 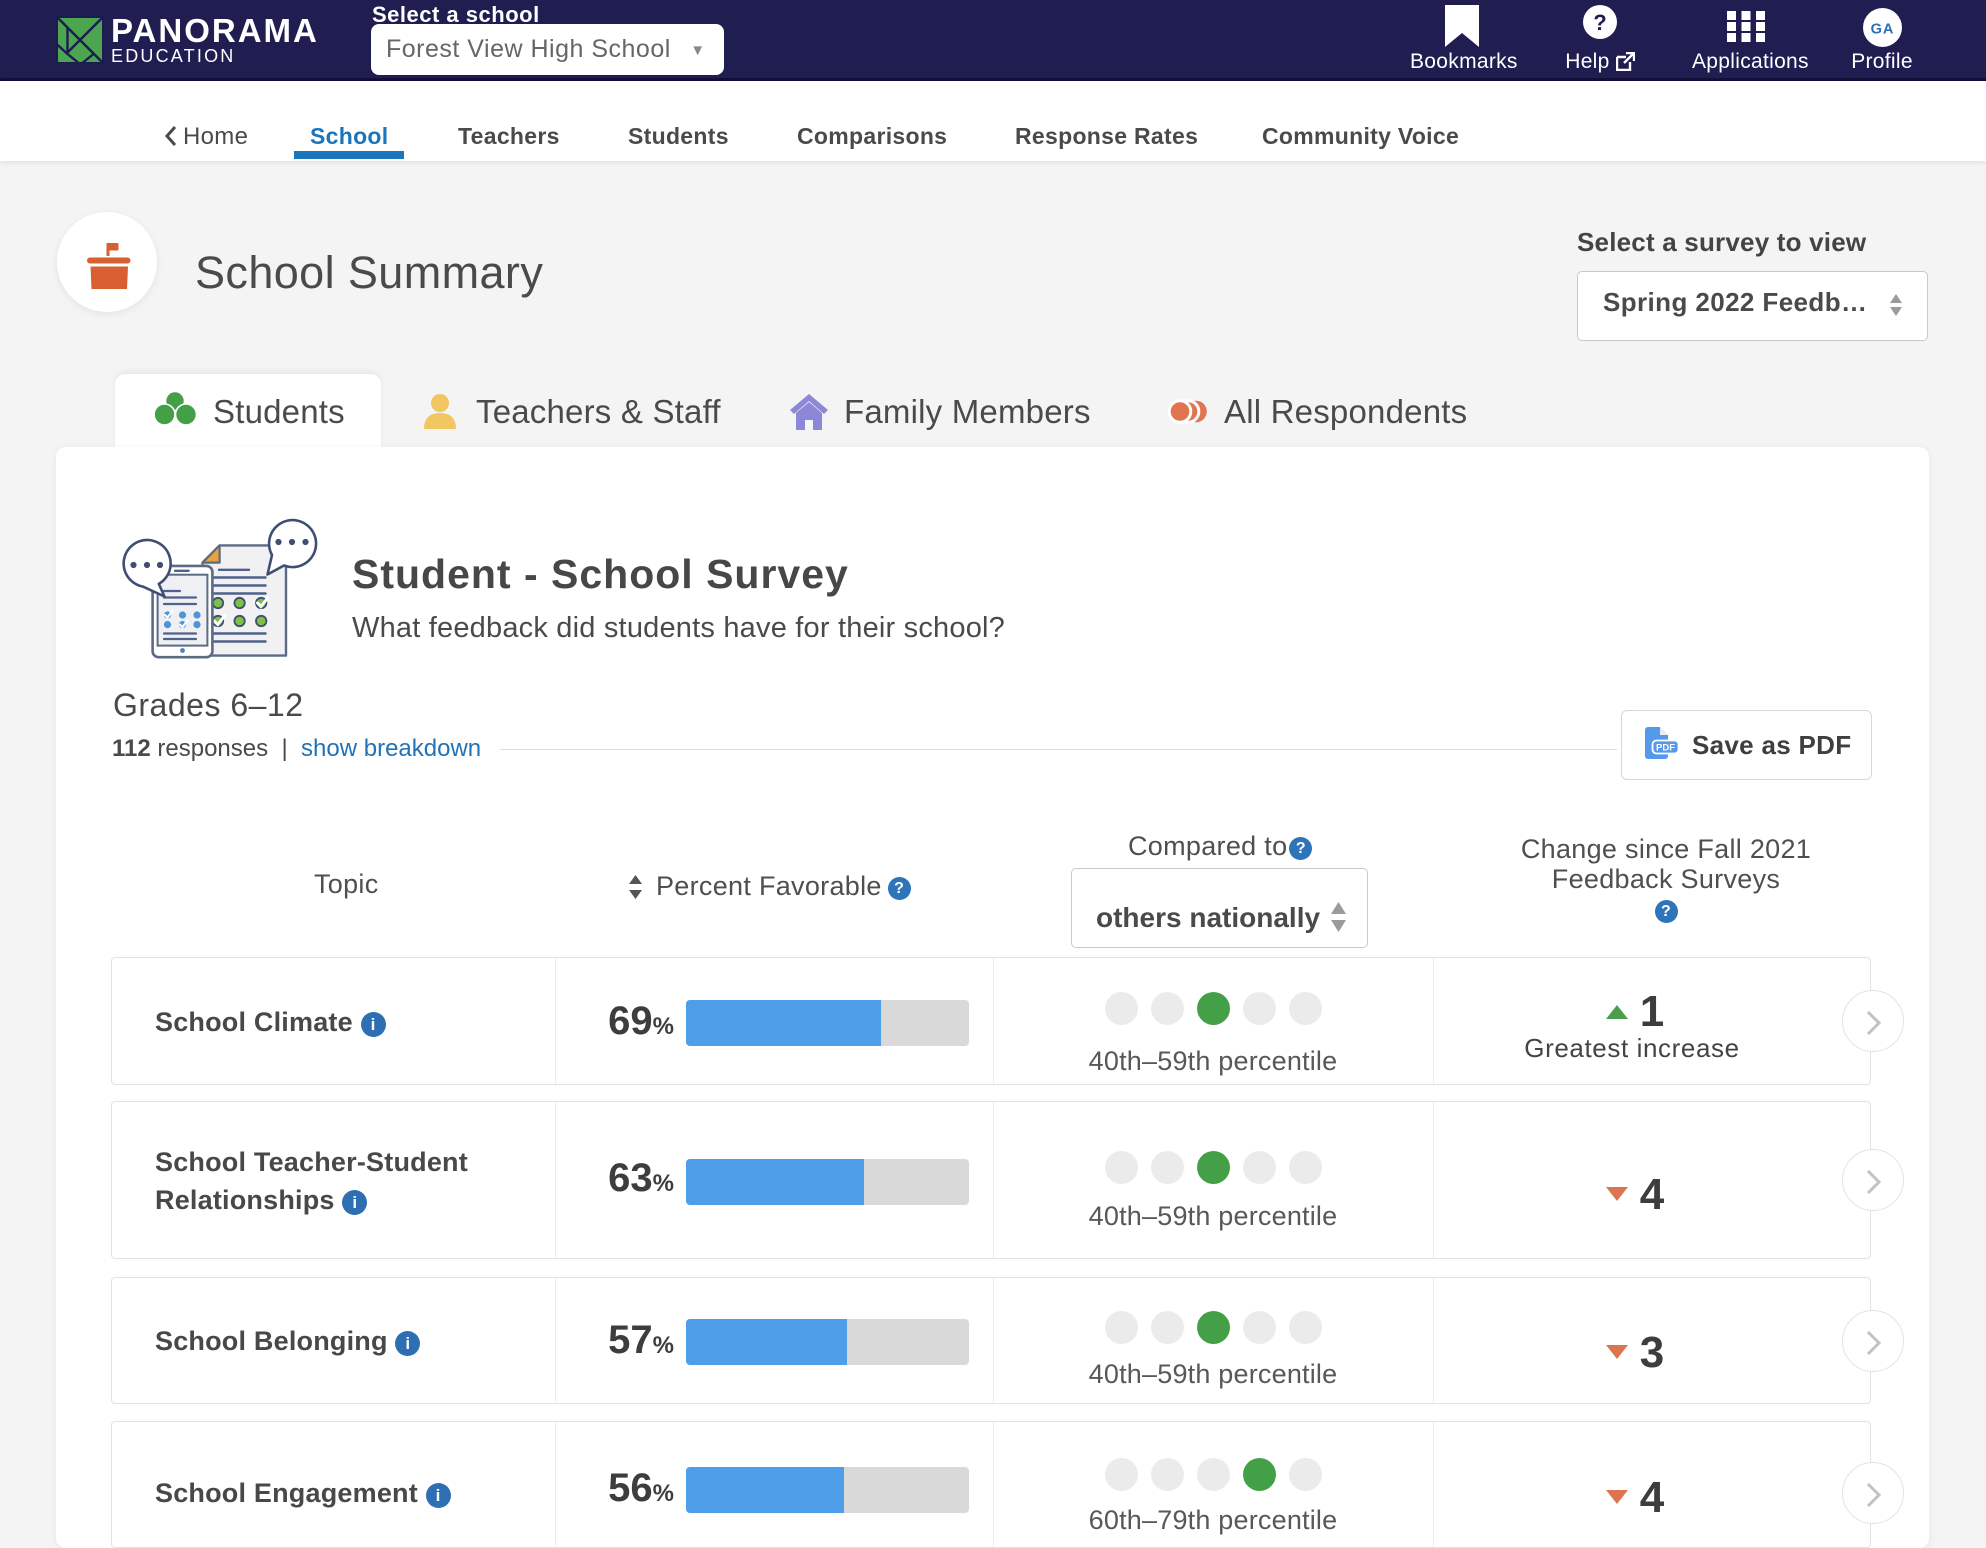 What do you see at coordinates (1665, 748) in the screenshot?
I see `svg-text: PDF` at bounding box center [1665, 748].